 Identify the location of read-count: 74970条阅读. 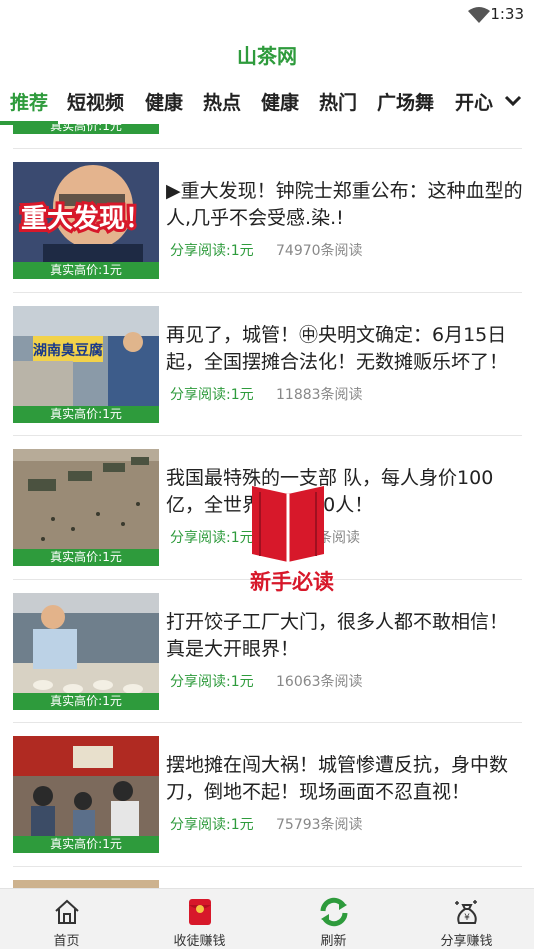
(319, 251).